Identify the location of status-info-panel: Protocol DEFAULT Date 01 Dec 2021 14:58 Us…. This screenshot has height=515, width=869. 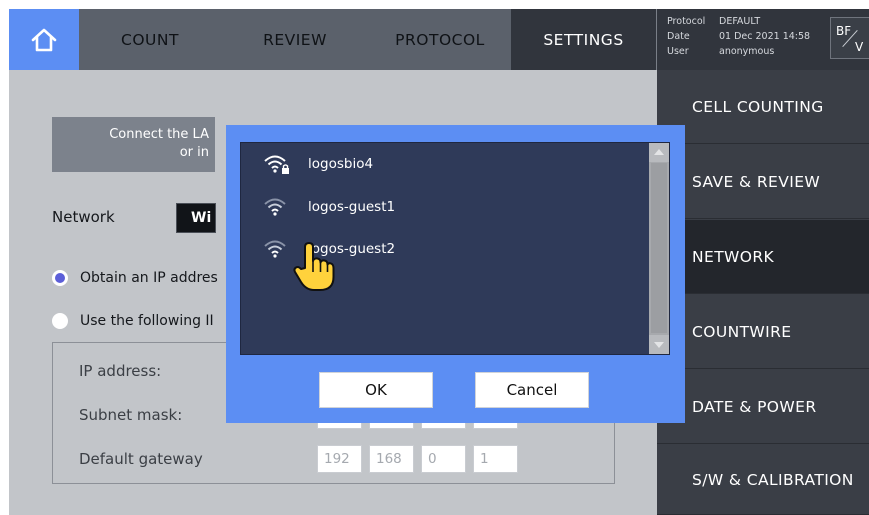
(762, 39).